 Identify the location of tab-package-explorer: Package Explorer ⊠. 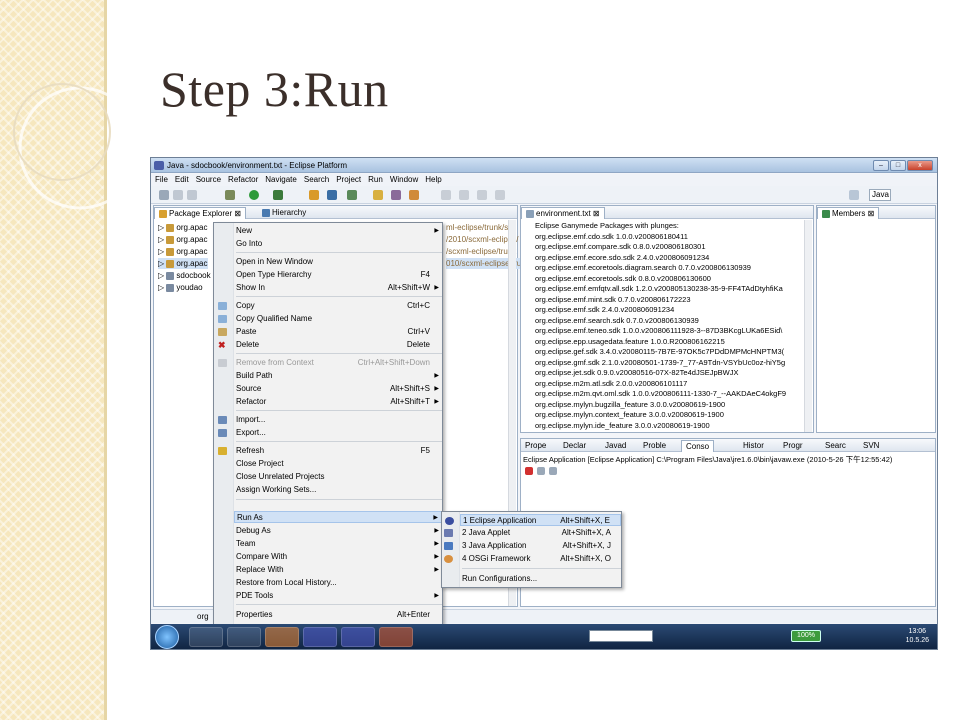
(200, 213).